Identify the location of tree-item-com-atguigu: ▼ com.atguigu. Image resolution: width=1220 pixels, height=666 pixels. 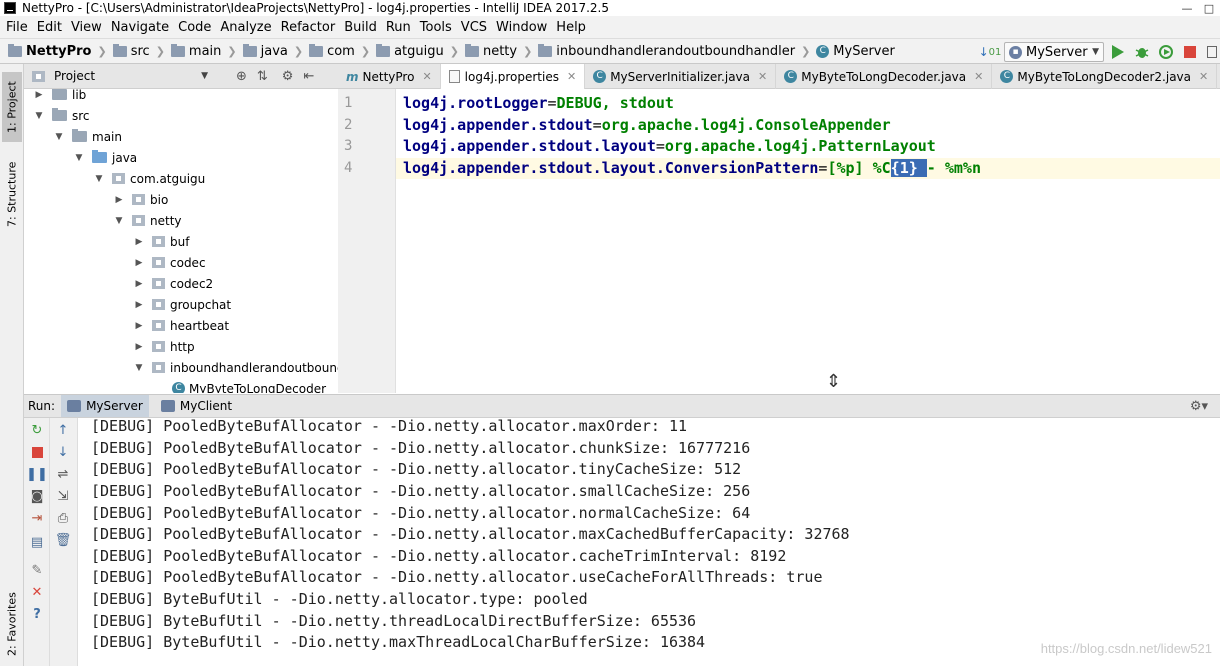
(150, 178).